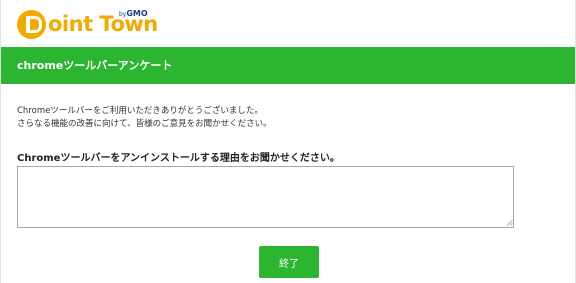 The width and height of the screenshot is (576, 283). What do you see at coordinates (95, 65) in the screenshot?
I see `page-title: chromeツールバーアンケート` at bounding box center [95, 65].